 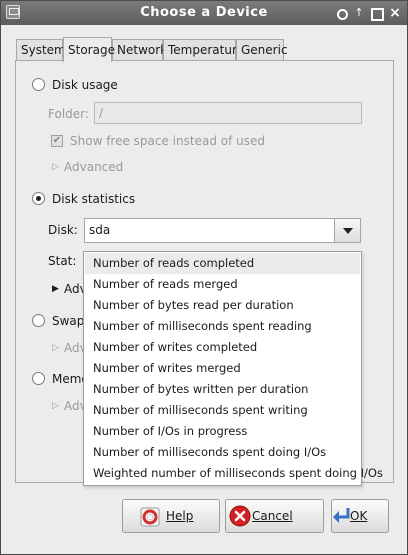 What do you see at coordinates (180, 516) in the screenshot?
I see `help-button-label: Help` at bounding box center [180, 516].